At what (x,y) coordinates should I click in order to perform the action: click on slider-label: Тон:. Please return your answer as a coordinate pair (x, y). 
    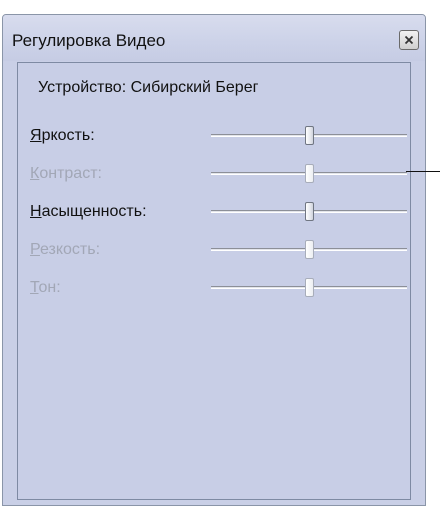
    Looking at the image, I should click on (45, 287).